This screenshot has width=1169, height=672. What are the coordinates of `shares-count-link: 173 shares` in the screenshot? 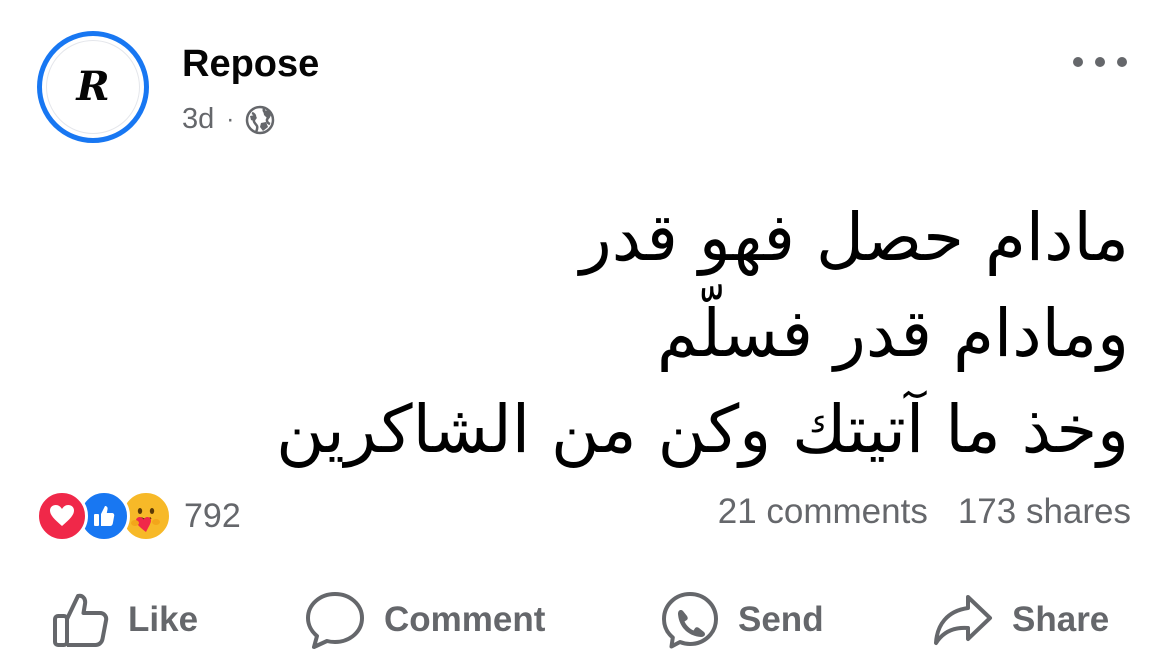 It's located at (1044, 512).